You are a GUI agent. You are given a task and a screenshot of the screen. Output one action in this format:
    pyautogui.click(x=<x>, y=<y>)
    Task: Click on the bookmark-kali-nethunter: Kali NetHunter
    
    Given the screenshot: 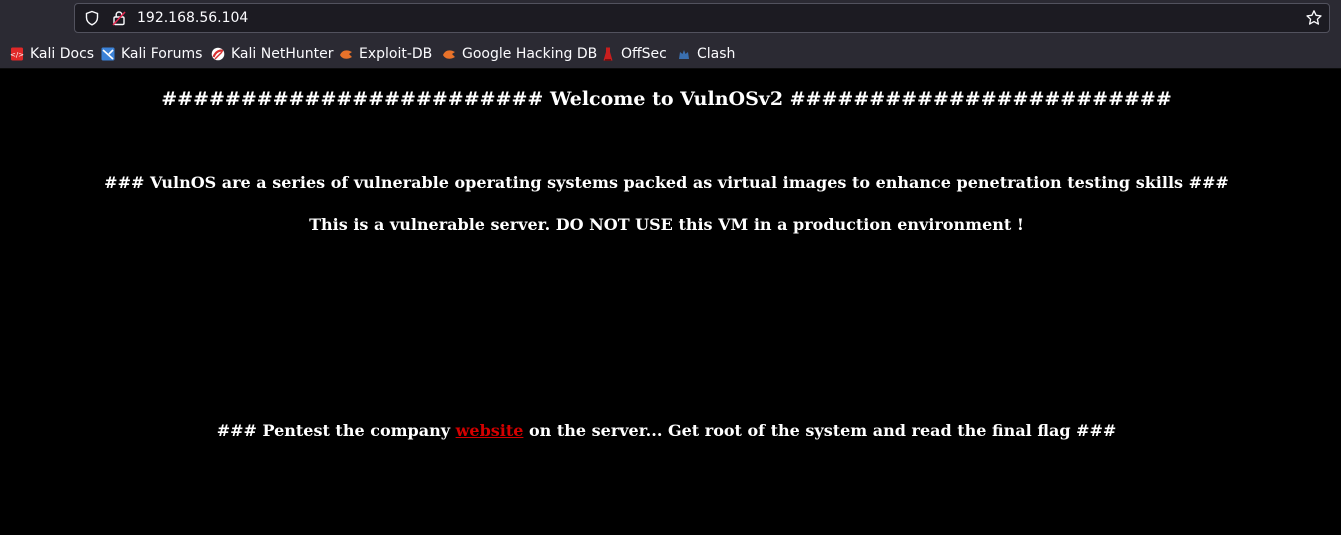 What is the action you would take?
    pyautogui.click(x=272, y=54)
    